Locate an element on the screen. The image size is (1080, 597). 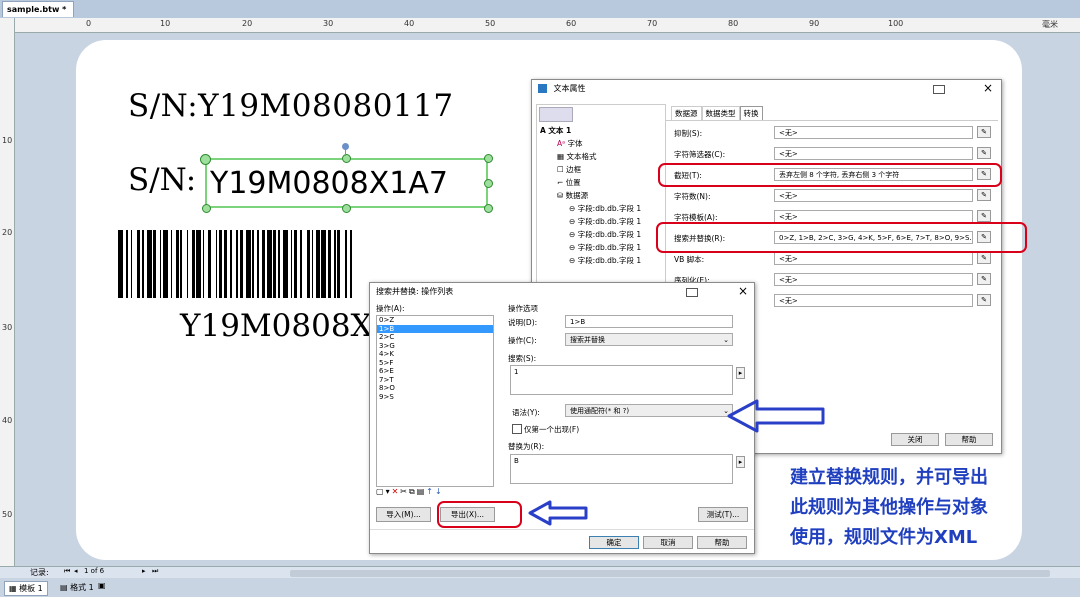
move-up-icon: ↑ is located at coordinates (430, 491).